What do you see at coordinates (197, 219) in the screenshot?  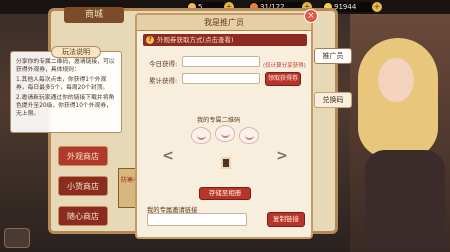 I see `invite-link-field` at bounding box center [197, 219].